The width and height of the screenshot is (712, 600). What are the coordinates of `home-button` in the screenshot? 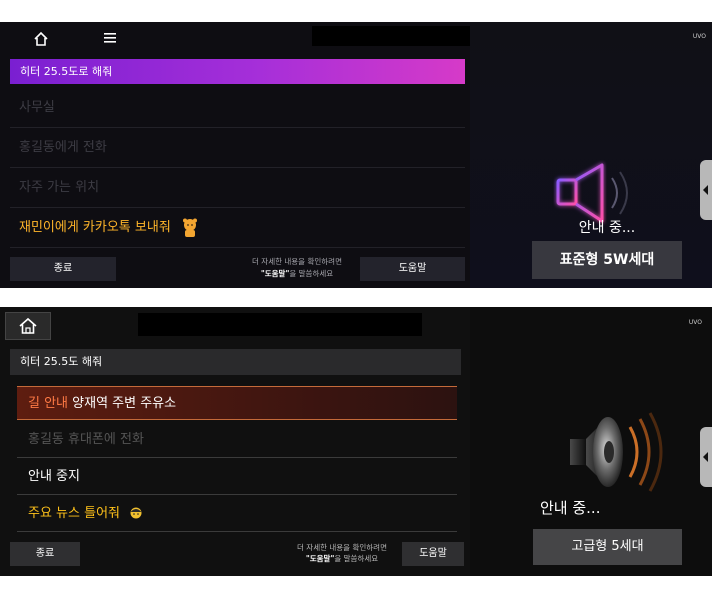 It's located at (28, 326).